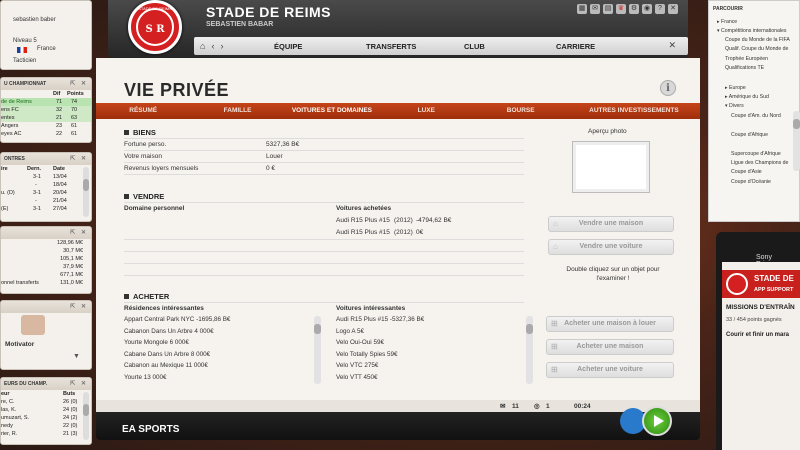 This screenshot has width=800, height=450. I want to click on buy-car-button: ⊞ Acheter une voiture, so click(610, 370).